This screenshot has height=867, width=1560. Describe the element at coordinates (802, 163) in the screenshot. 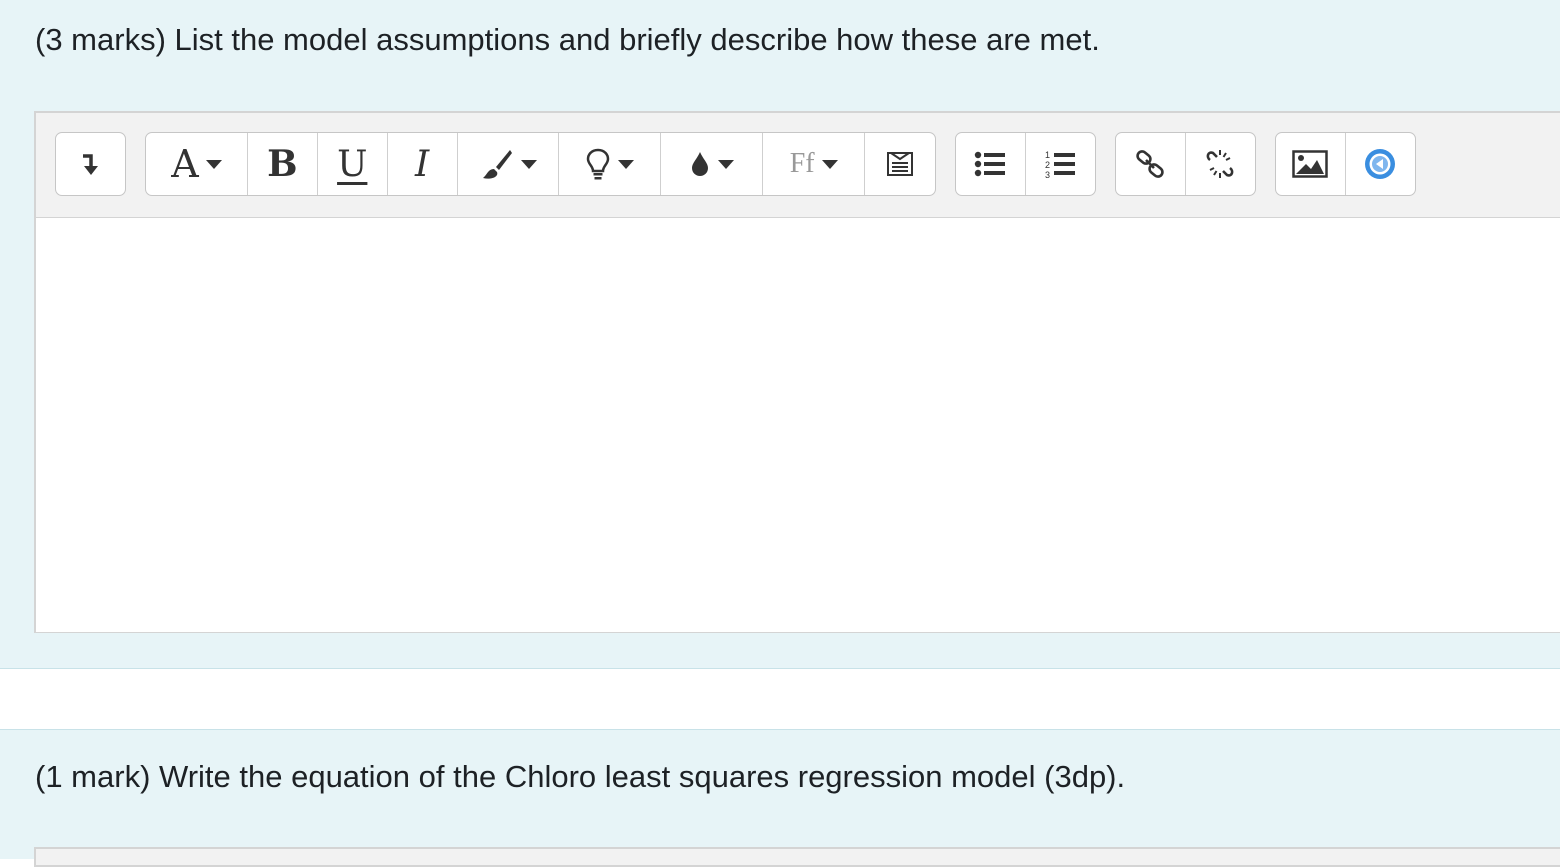

I see `font-family-icon: Ff` at that location.